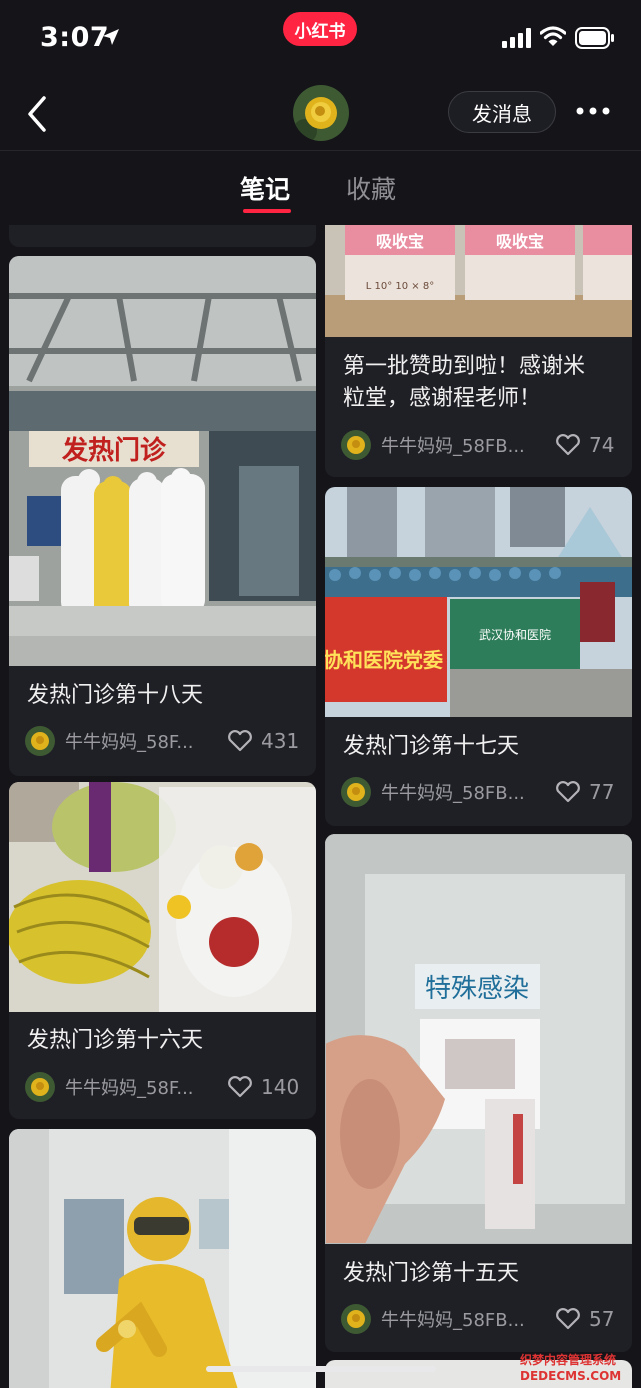 This screenshot has height=1388, width=641. Describe the element at coordinates (515, 634) in the screenshot. I see `banner-text: 武汉协和医院` at that location.